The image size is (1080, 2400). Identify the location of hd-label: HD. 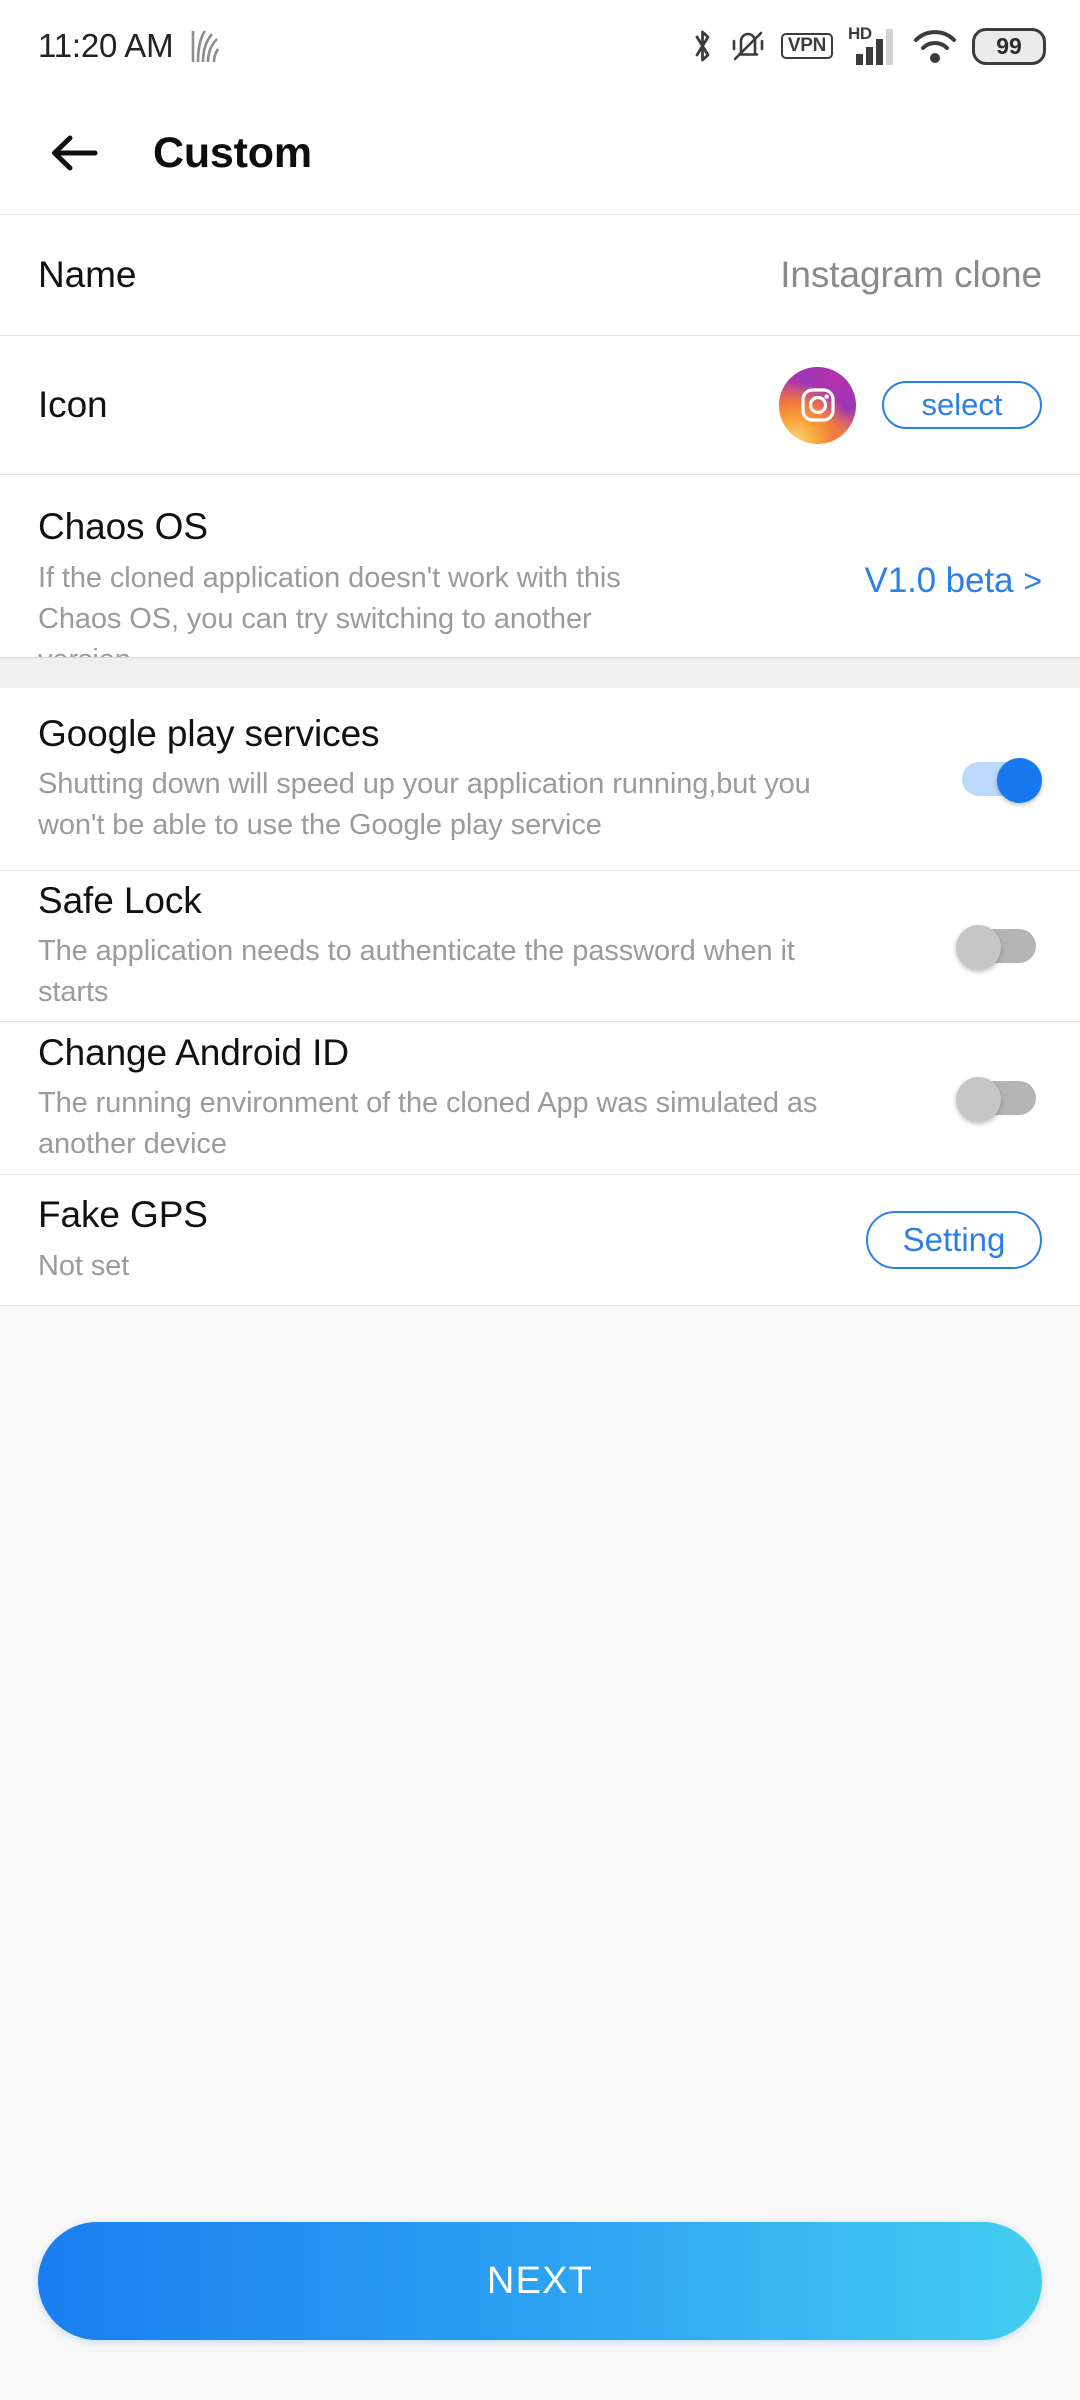
(860, 33).